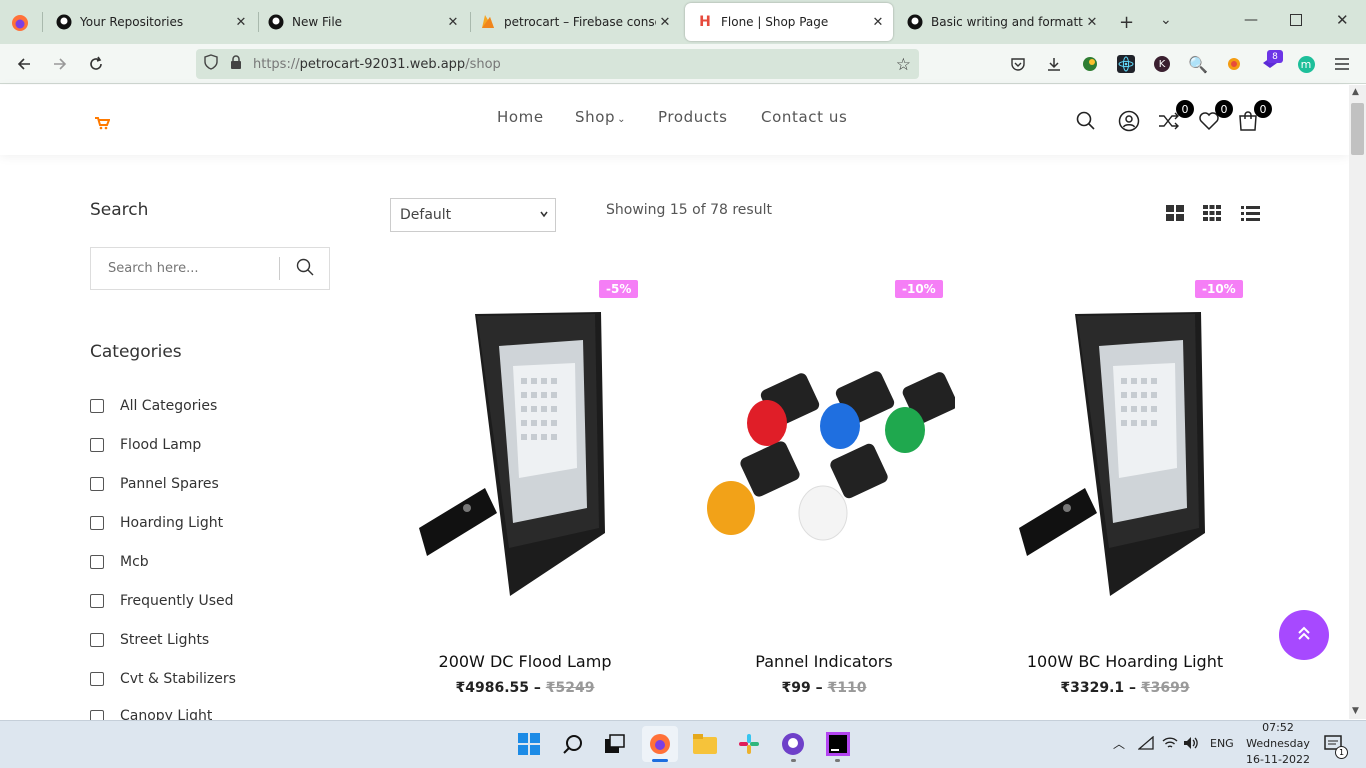 Image resolution: width=1366 pixels, height=768 pixels. Describe the element at coordinates (102, 124) in the screenshot. I see `site-logo-cart-icon` at that location.